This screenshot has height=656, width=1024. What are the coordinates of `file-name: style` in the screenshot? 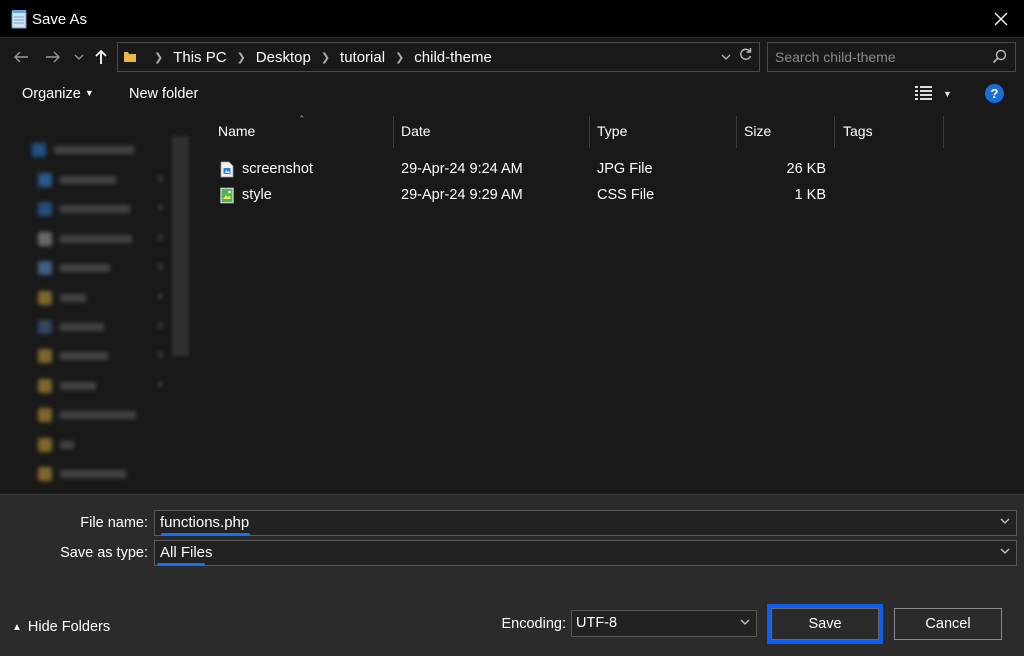 It's located at (257, 195).